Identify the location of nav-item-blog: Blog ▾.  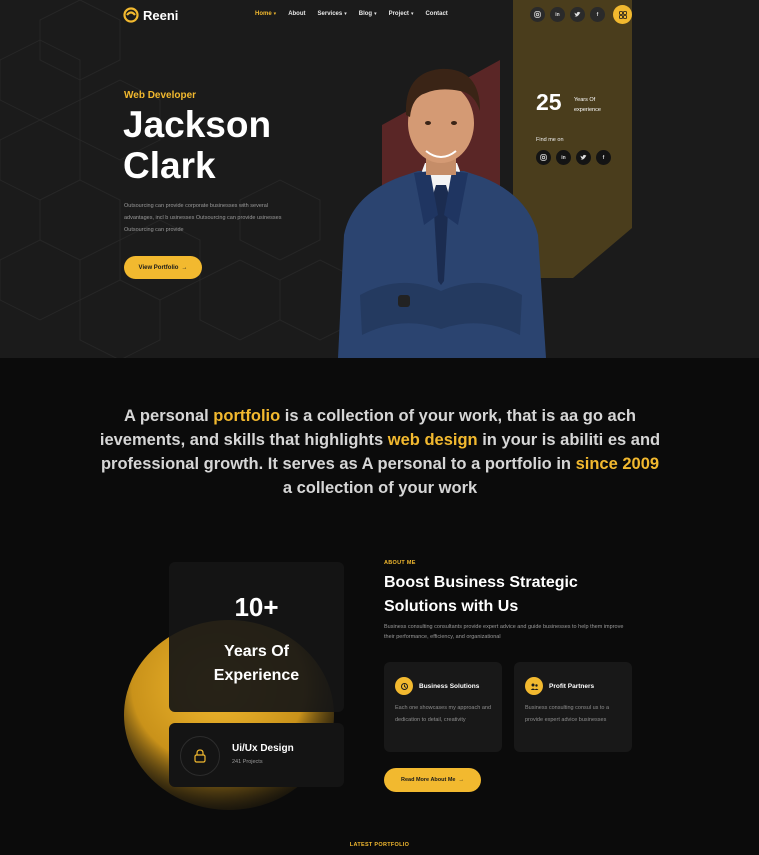
(368, 14).